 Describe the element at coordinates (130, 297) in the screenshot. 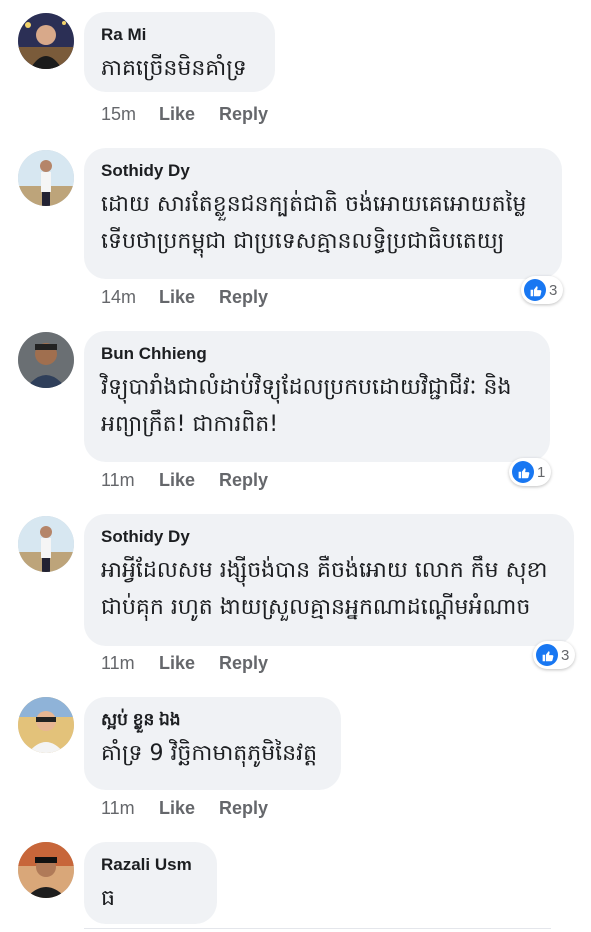

I see `comment-time: 14m` at that location.